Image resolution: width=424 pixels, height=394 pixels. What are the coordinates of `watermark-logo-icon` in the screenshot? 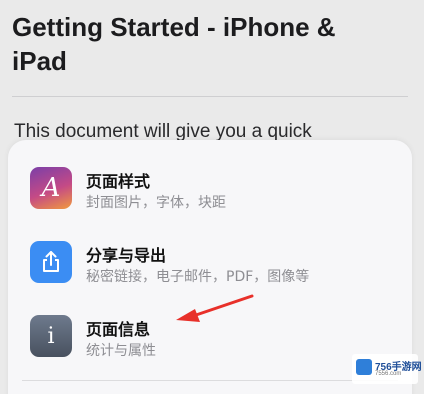 It's located at (364, 367).